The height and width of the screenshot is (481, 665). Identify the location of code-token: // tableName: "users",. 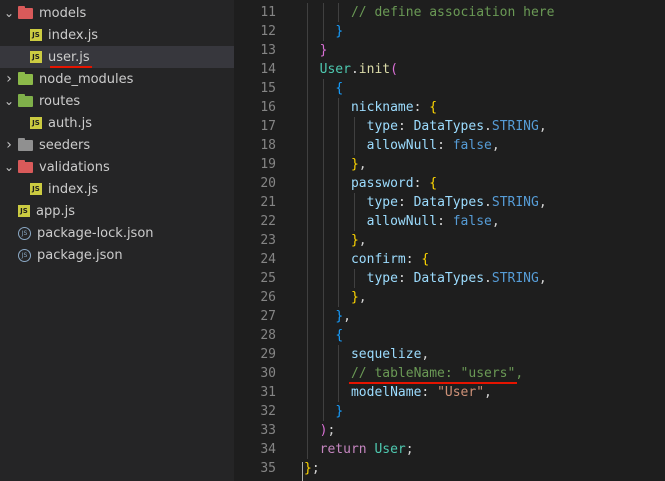
(437, 373).